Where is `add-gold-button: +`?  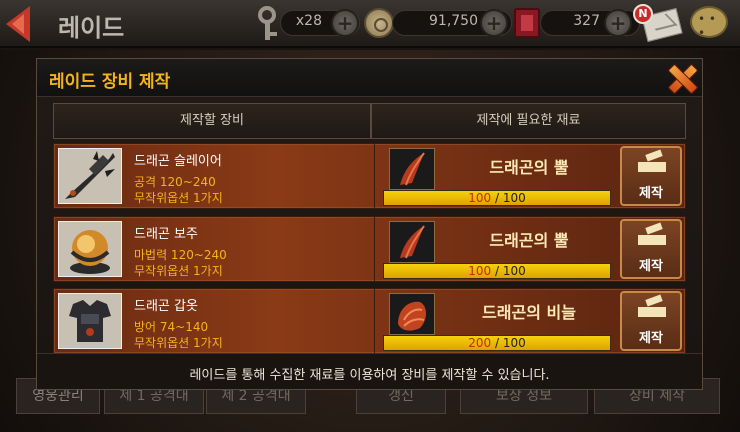
add-gold-button: + is located at coordinates (494, 23).